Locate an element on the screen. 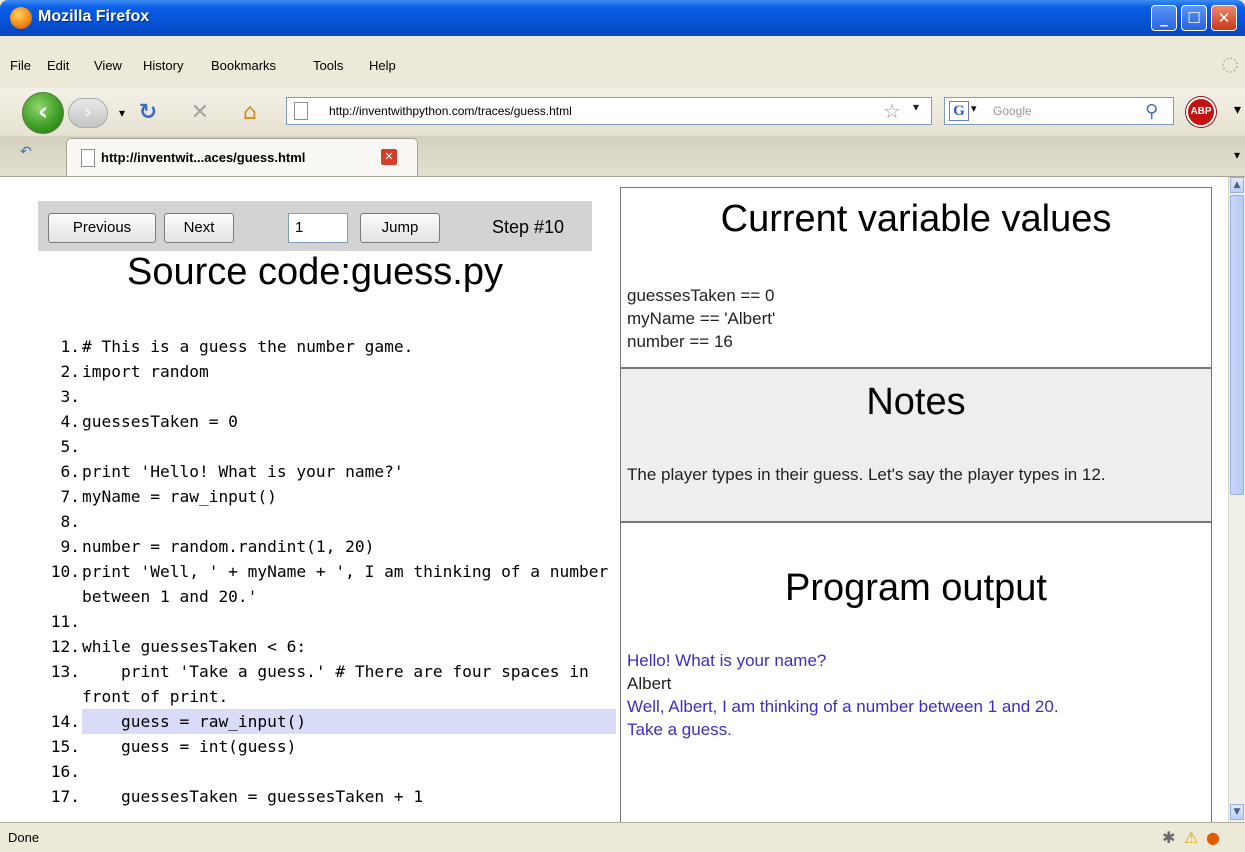  line-number: 9. is located at coordinates (70, 546).